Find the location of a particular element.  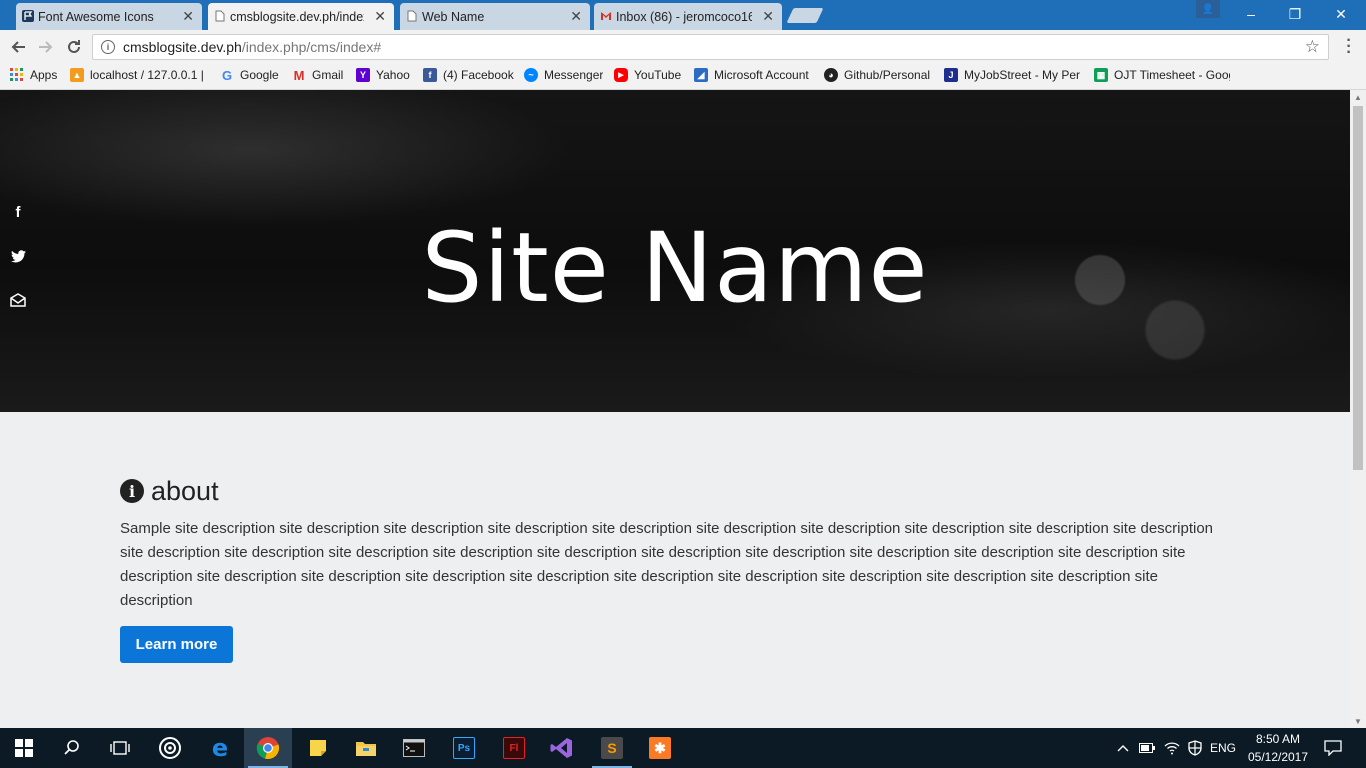

bookmark-star-icon: ☆ is located at coordinates (1312, 47).